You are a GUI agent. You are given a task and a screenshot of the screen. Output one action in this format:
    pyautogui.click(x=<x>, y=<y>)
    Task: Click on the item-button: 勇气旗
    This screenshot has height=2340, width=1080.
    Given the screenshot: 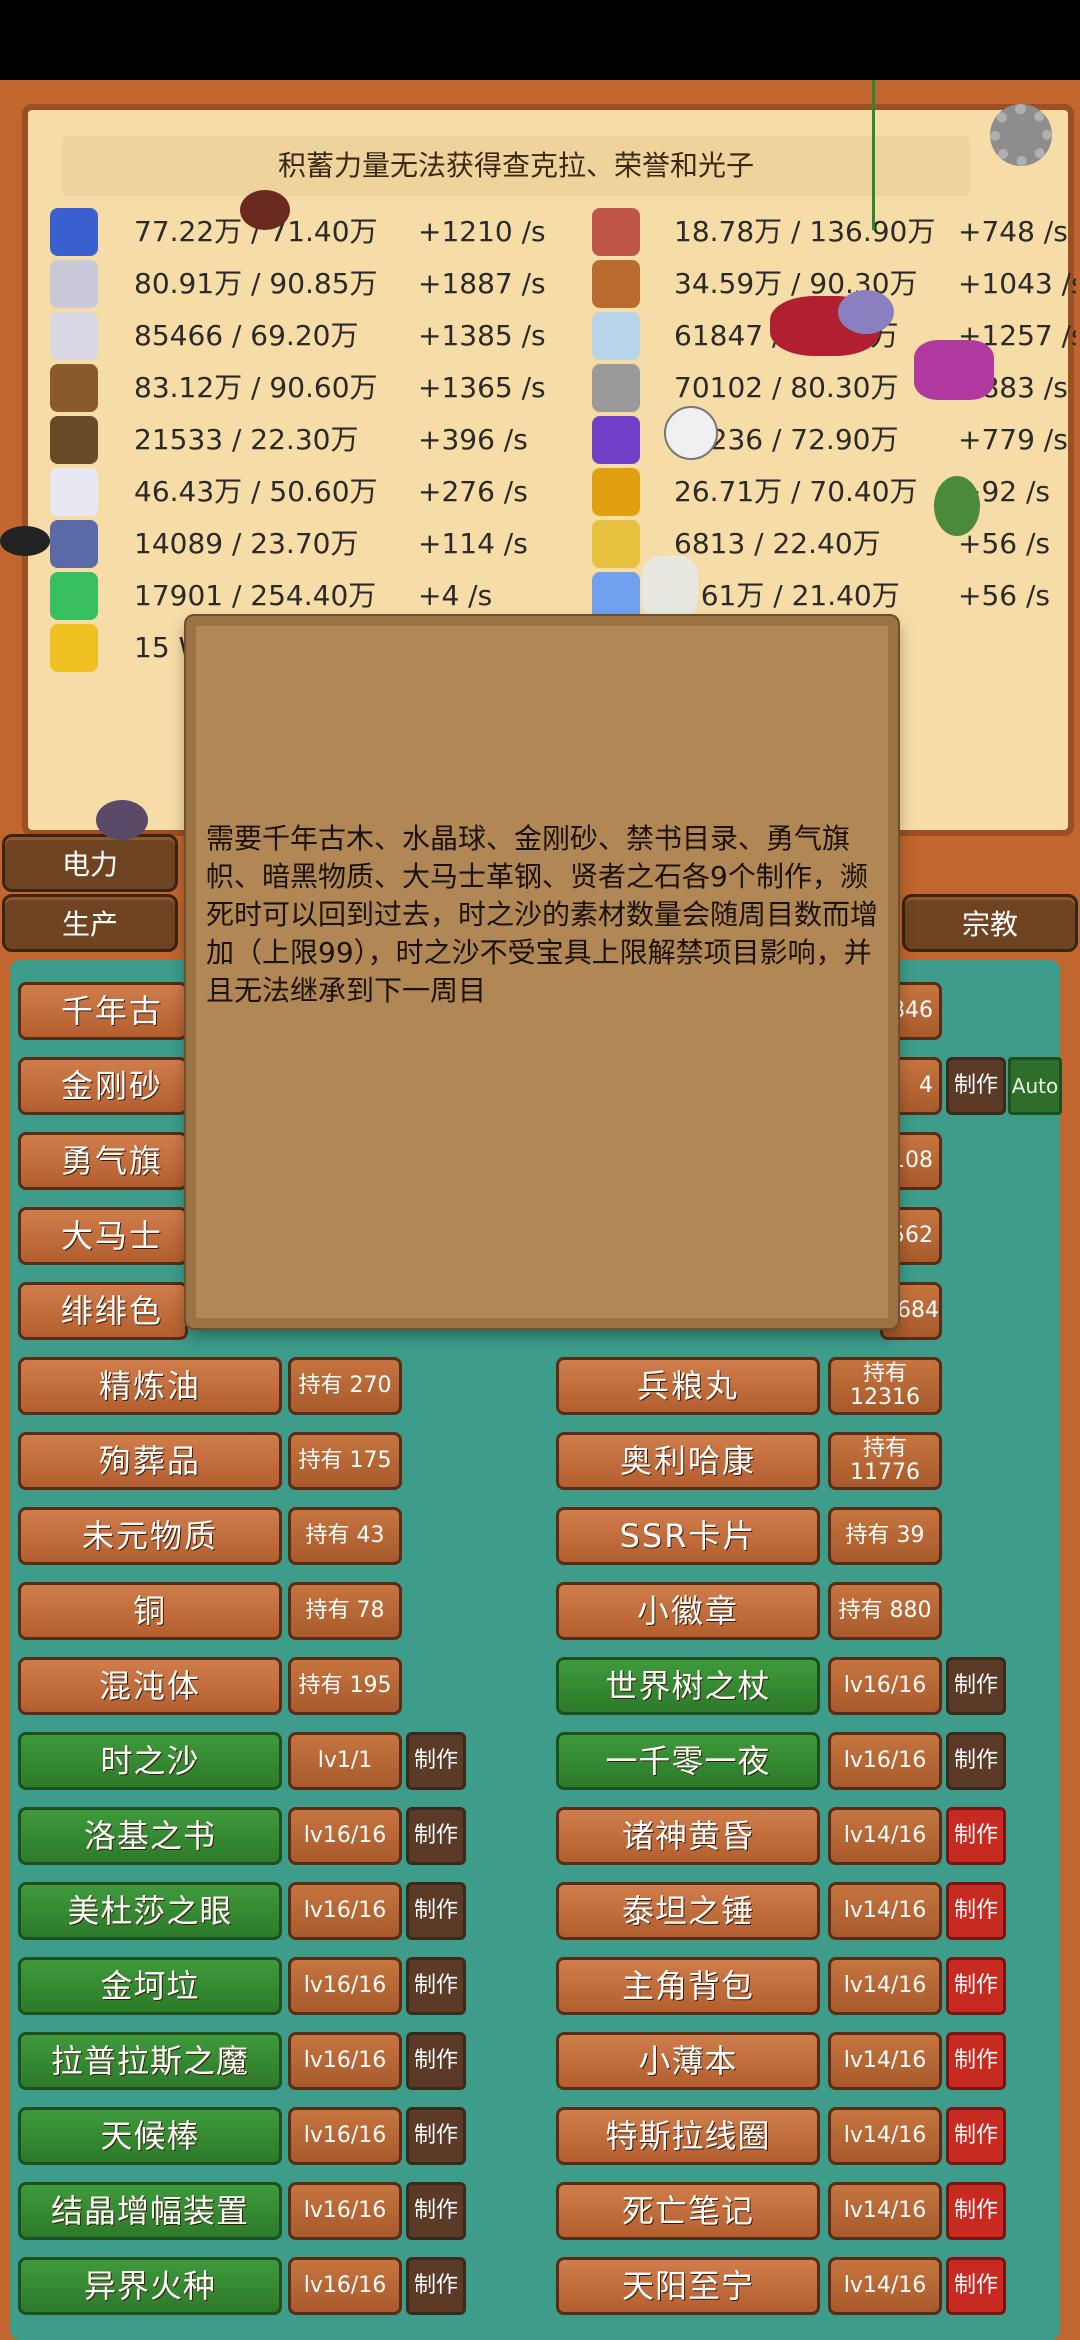 What is the action you would take?
    pyautogui.click(x=103, y=1161)
    